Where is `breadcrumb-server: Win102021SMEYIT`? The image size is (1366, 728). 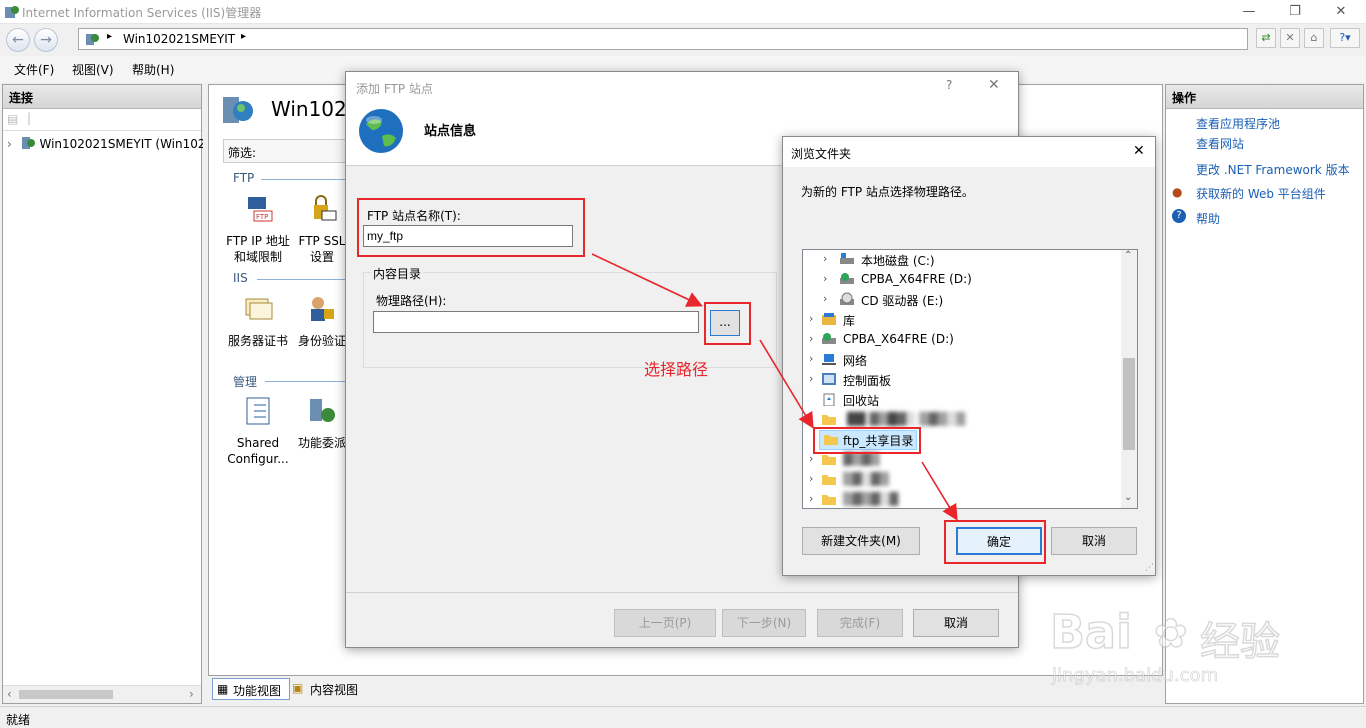
breadcrumb-server: Win102021SMEYIT is located at coordinates (179, 39).